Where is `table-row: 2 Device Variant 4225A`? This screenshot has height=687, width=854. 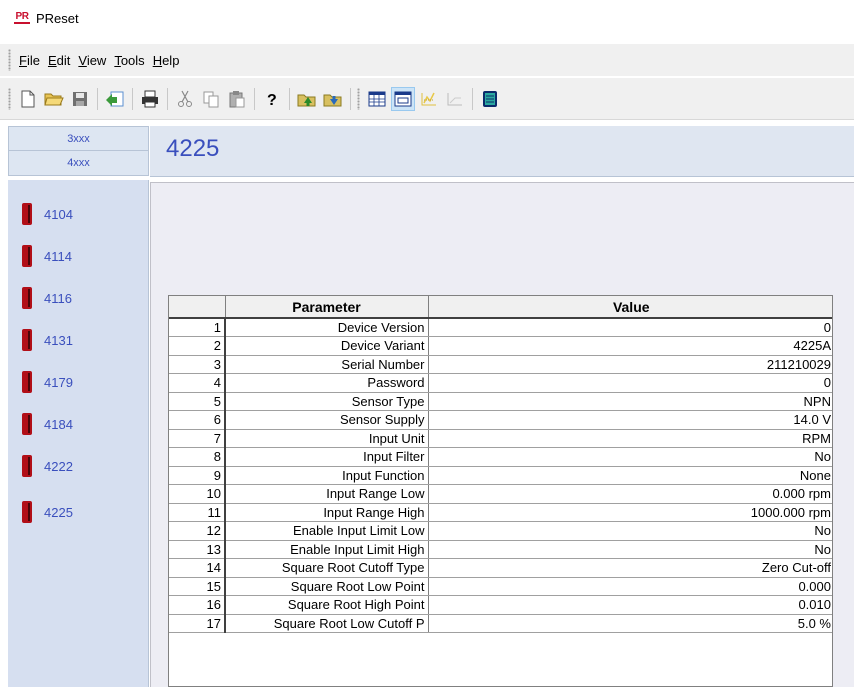 table-row: 2 Device Variant 4225A is located at coordinates (500, 346).